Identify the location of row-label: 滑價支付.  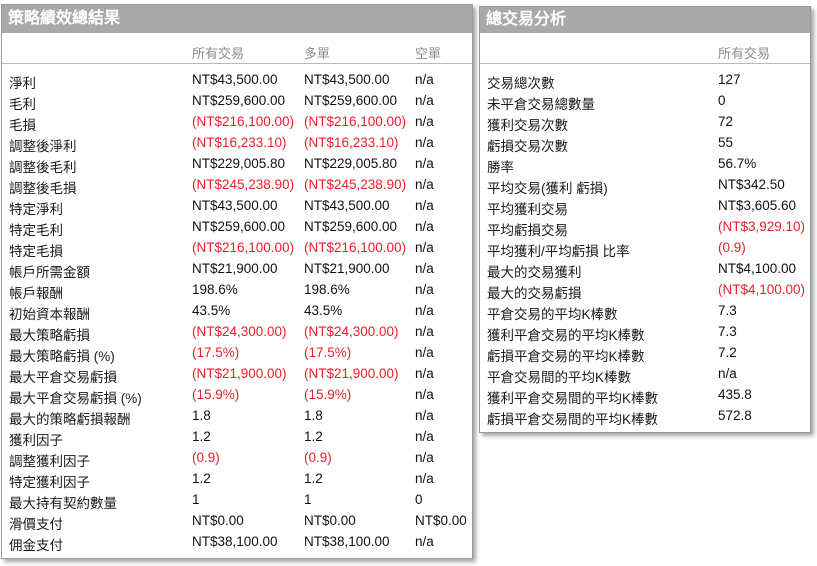
(36, 524).